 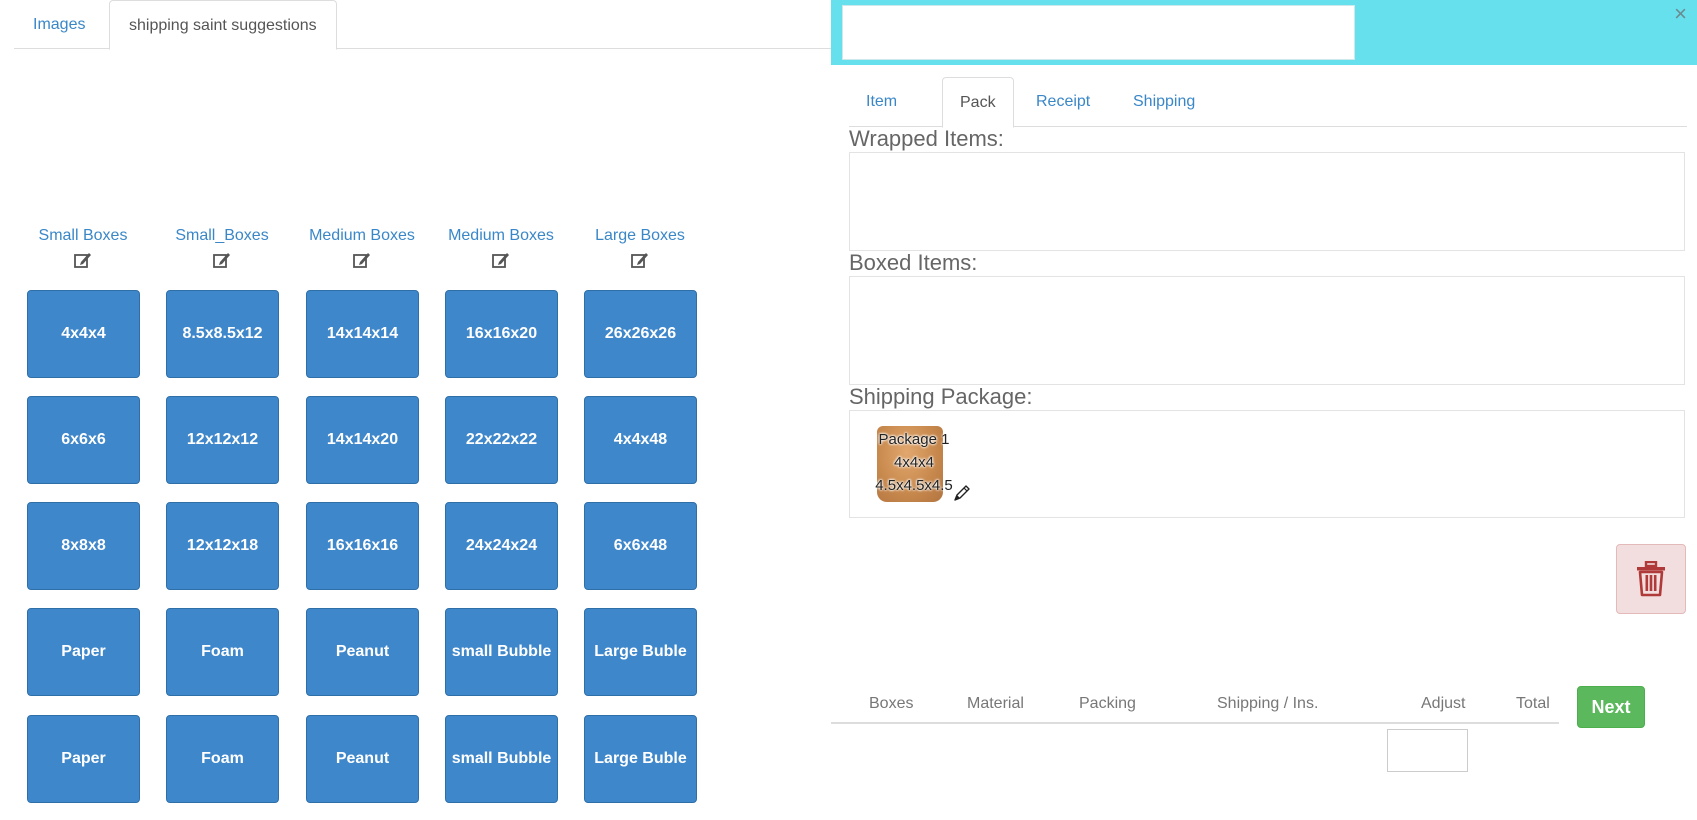 What do you see at coordinates (941, 396) in the screenshot?
I see `shipping-package-label: Shipping Package:` at bounding box center [941, 396].